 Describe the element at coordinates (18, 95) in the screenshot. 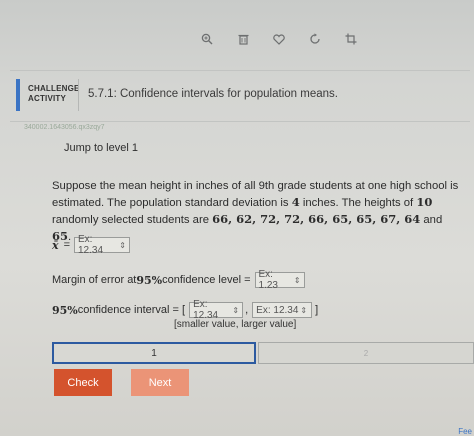

I see `header-accent-bar` at that location.